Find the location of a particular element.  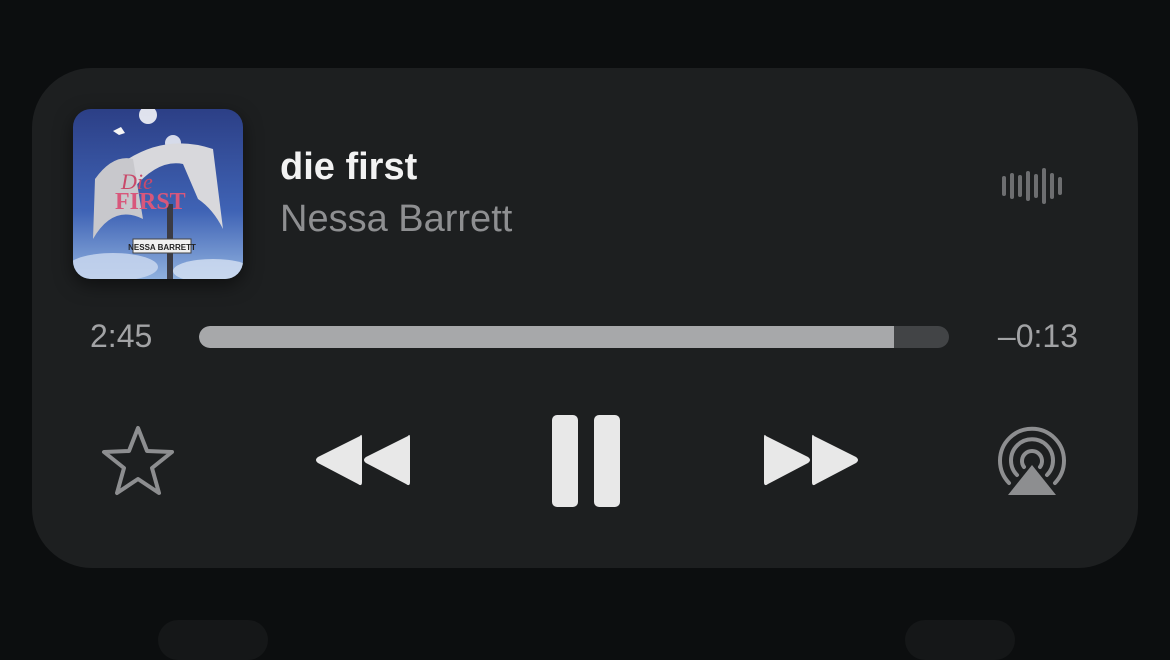

elapsed-time: 2:45 is located at coordinates (121, 336).